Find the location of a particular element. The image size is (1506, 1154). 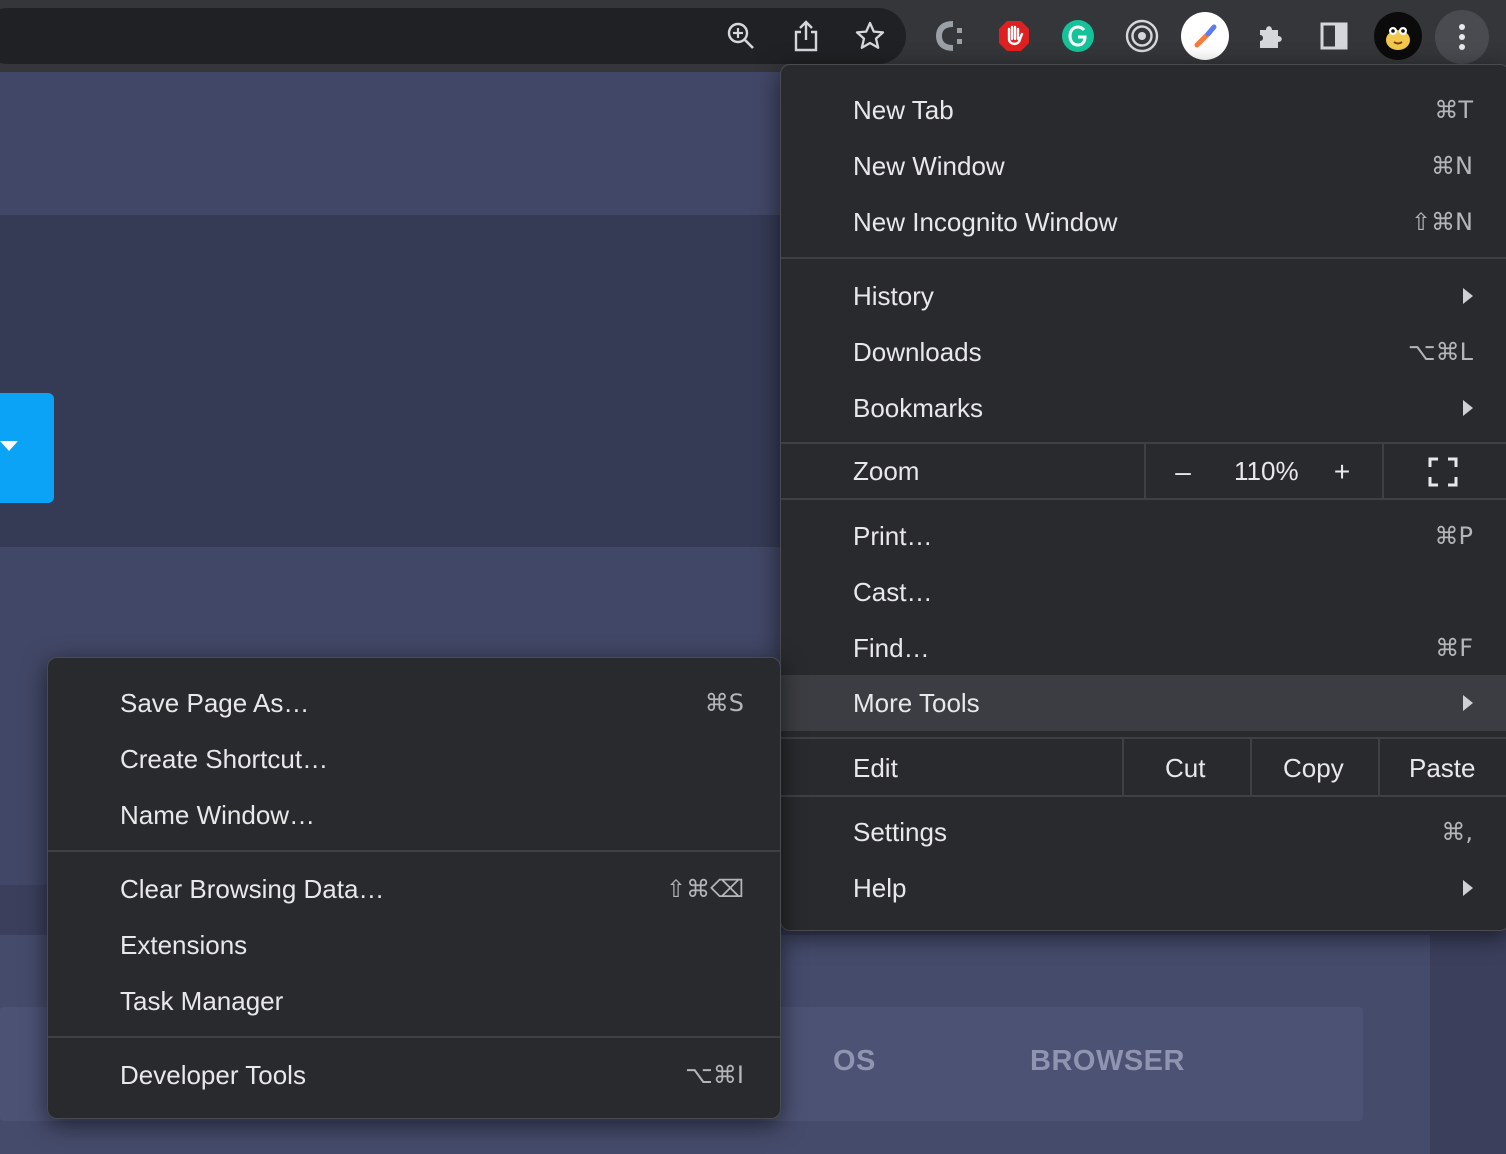

page-content-panel is located at coordinates (390, 381).